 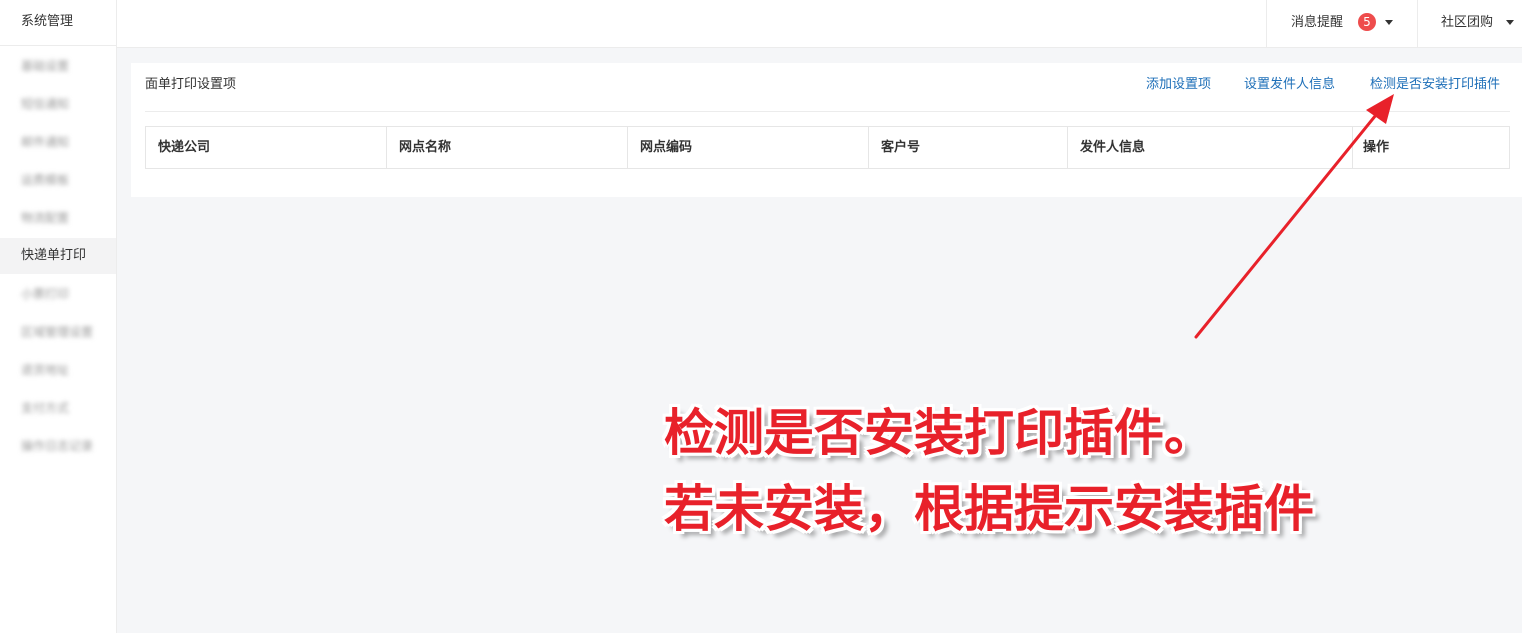 I want to click on sidebar-item-region: 区域管理设置, so click(x=58, y=332).